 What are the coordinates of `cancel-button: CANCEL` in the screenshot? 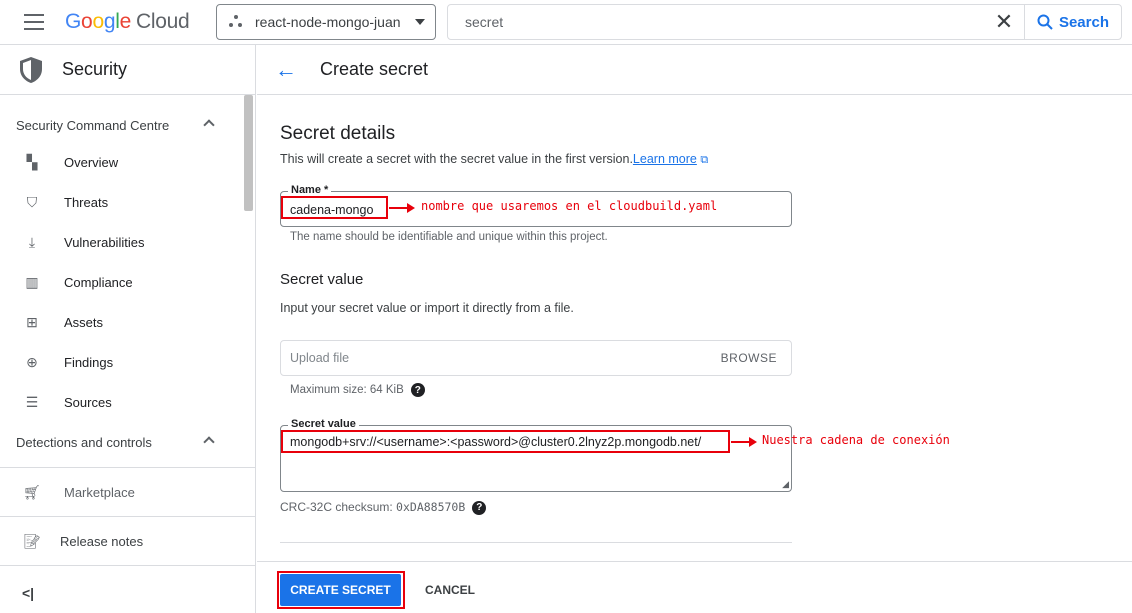 It's located at (450, 590).